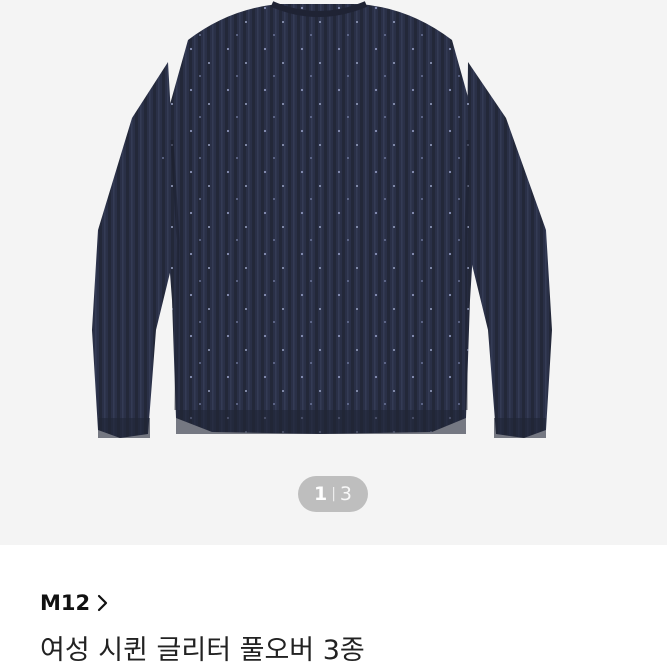 The height and width of the screenshot is (667, 667). What do you see at coordinates (202, 650) in the screenshot?
I see `product-title: 여성 시퀸 글리터 풀오버 3종` at bounding box center [202, 650].